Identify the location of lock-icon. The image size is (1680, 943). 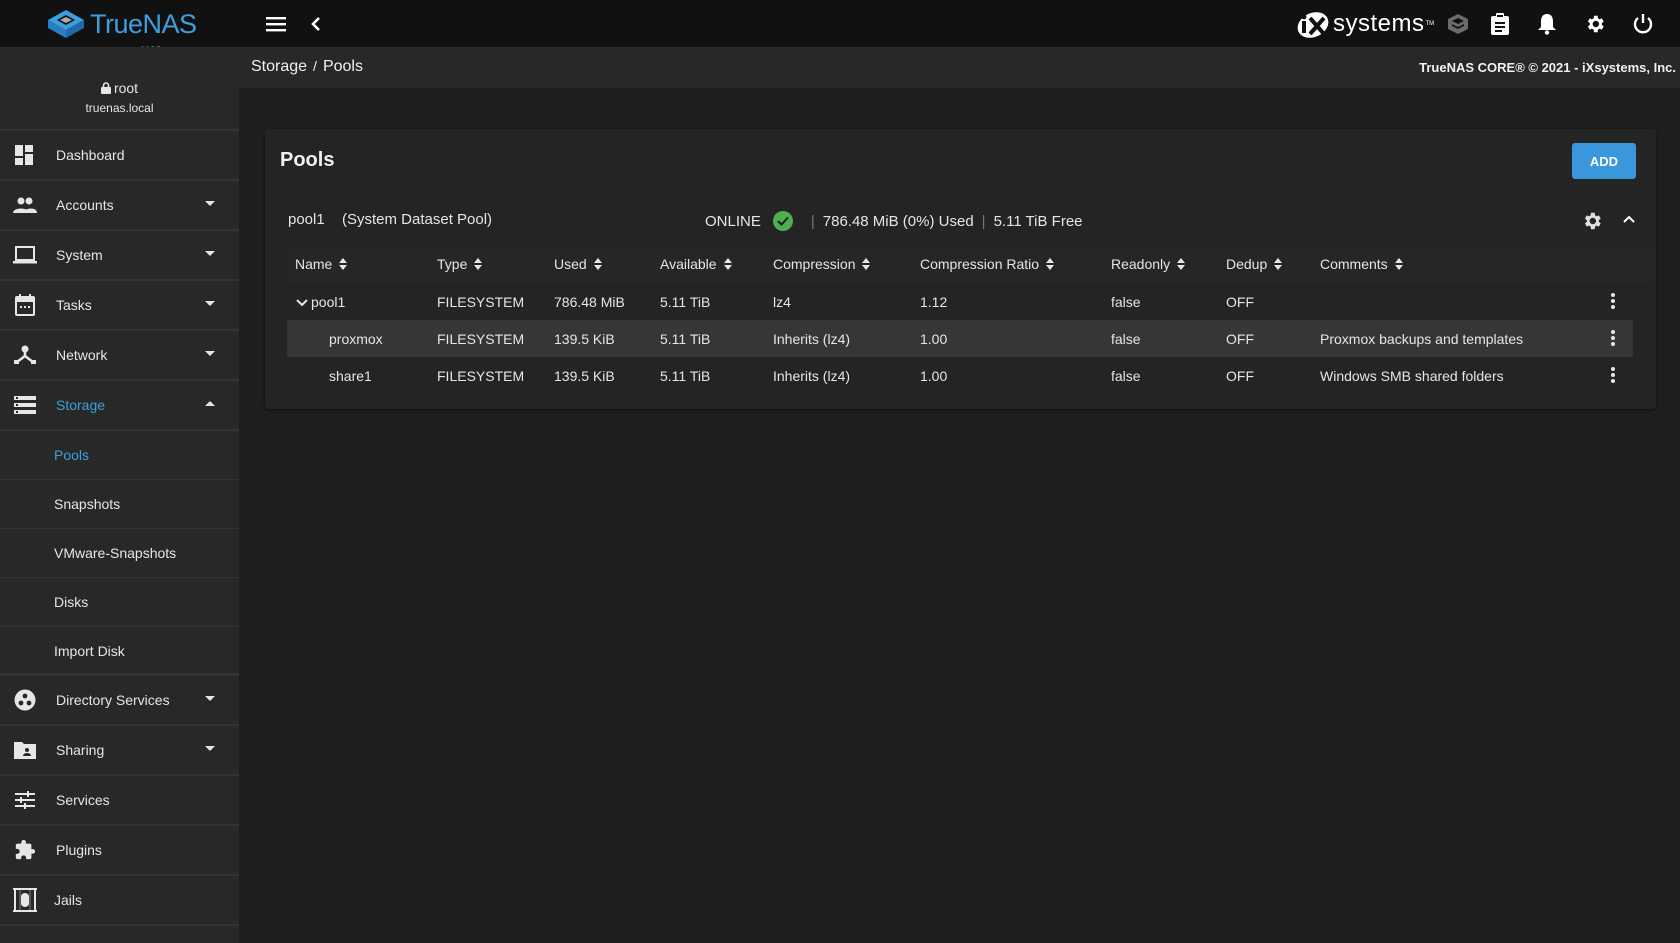
(105, 88).